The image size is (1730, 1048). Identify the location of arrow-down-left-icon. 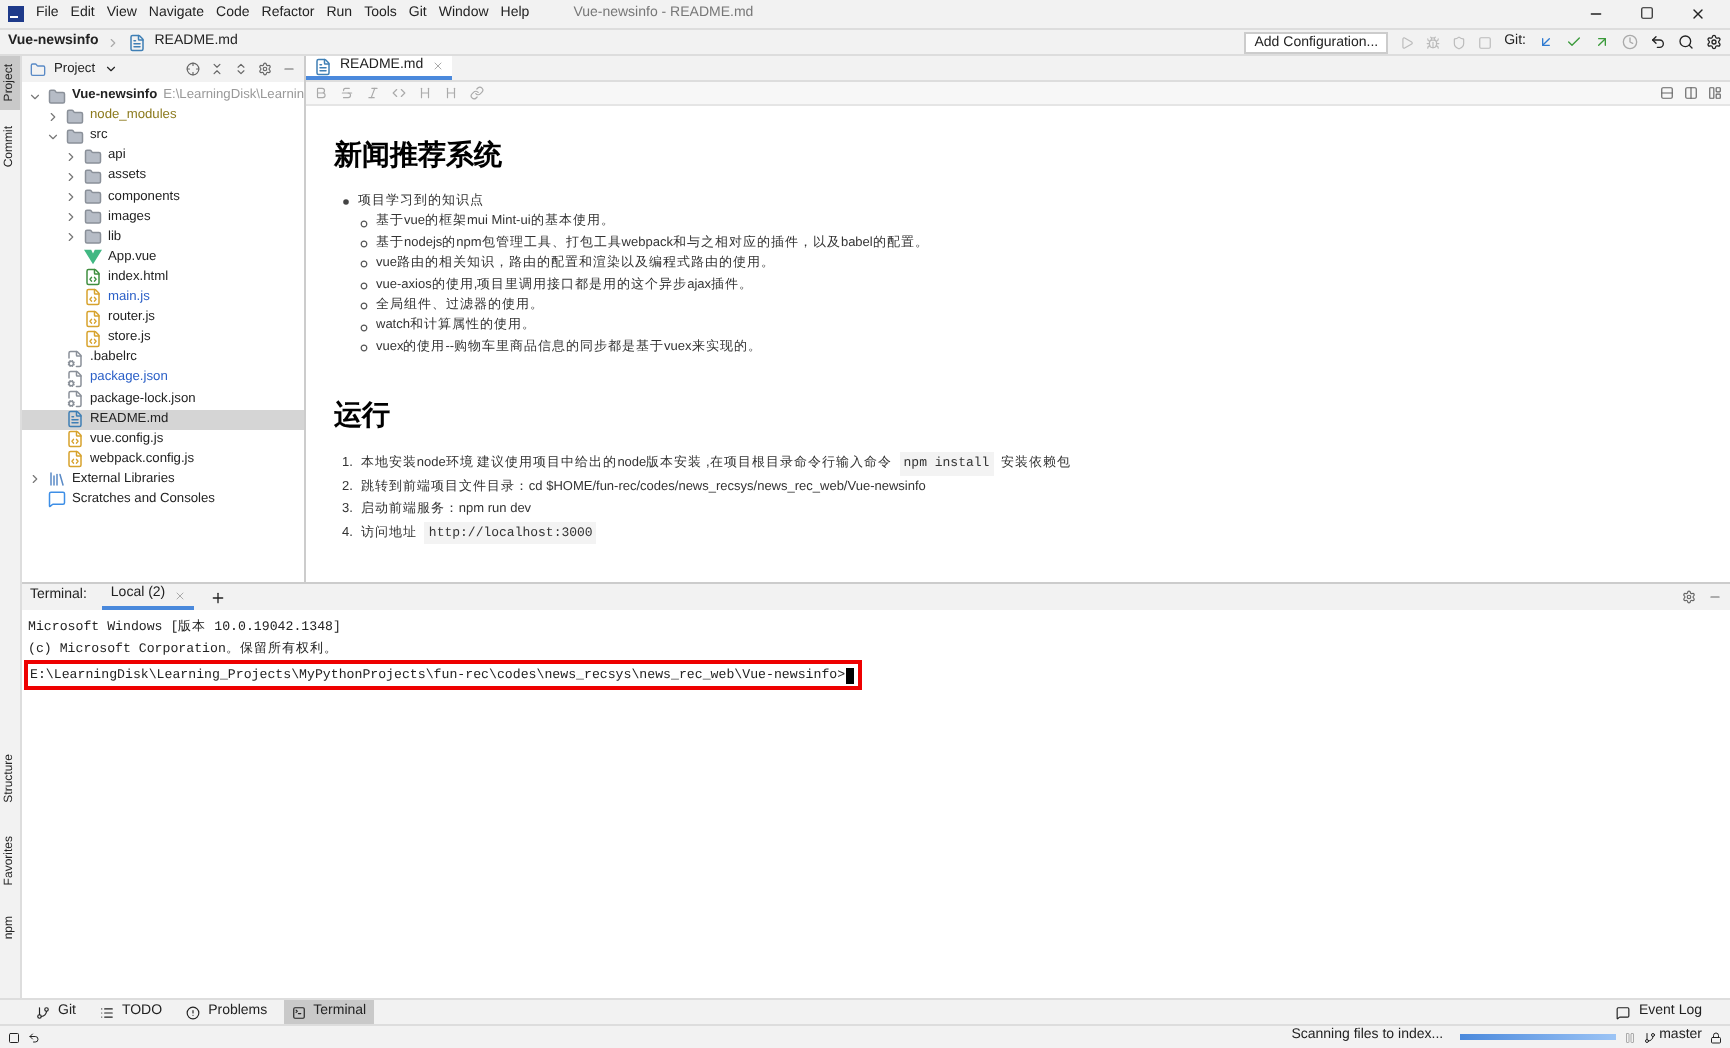
(1546, 42).